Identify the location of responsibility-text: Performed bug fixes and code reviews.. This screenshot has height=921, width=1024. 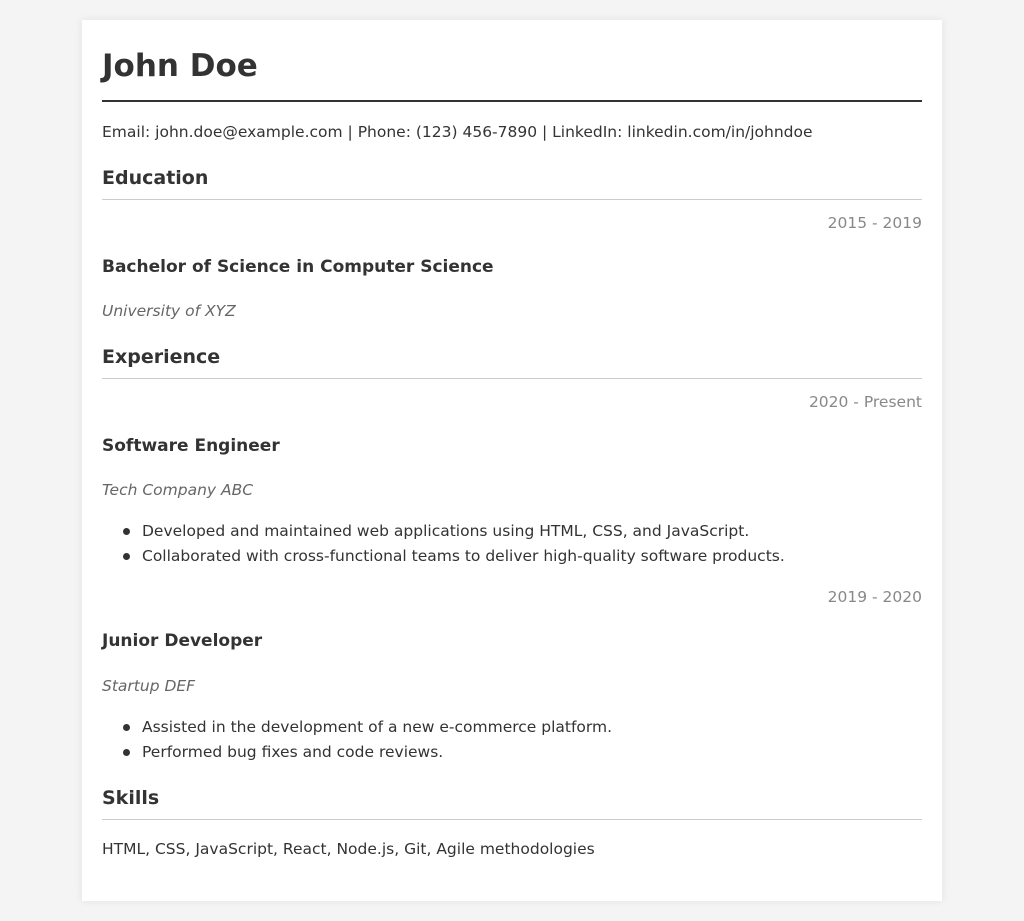
(293, 752).